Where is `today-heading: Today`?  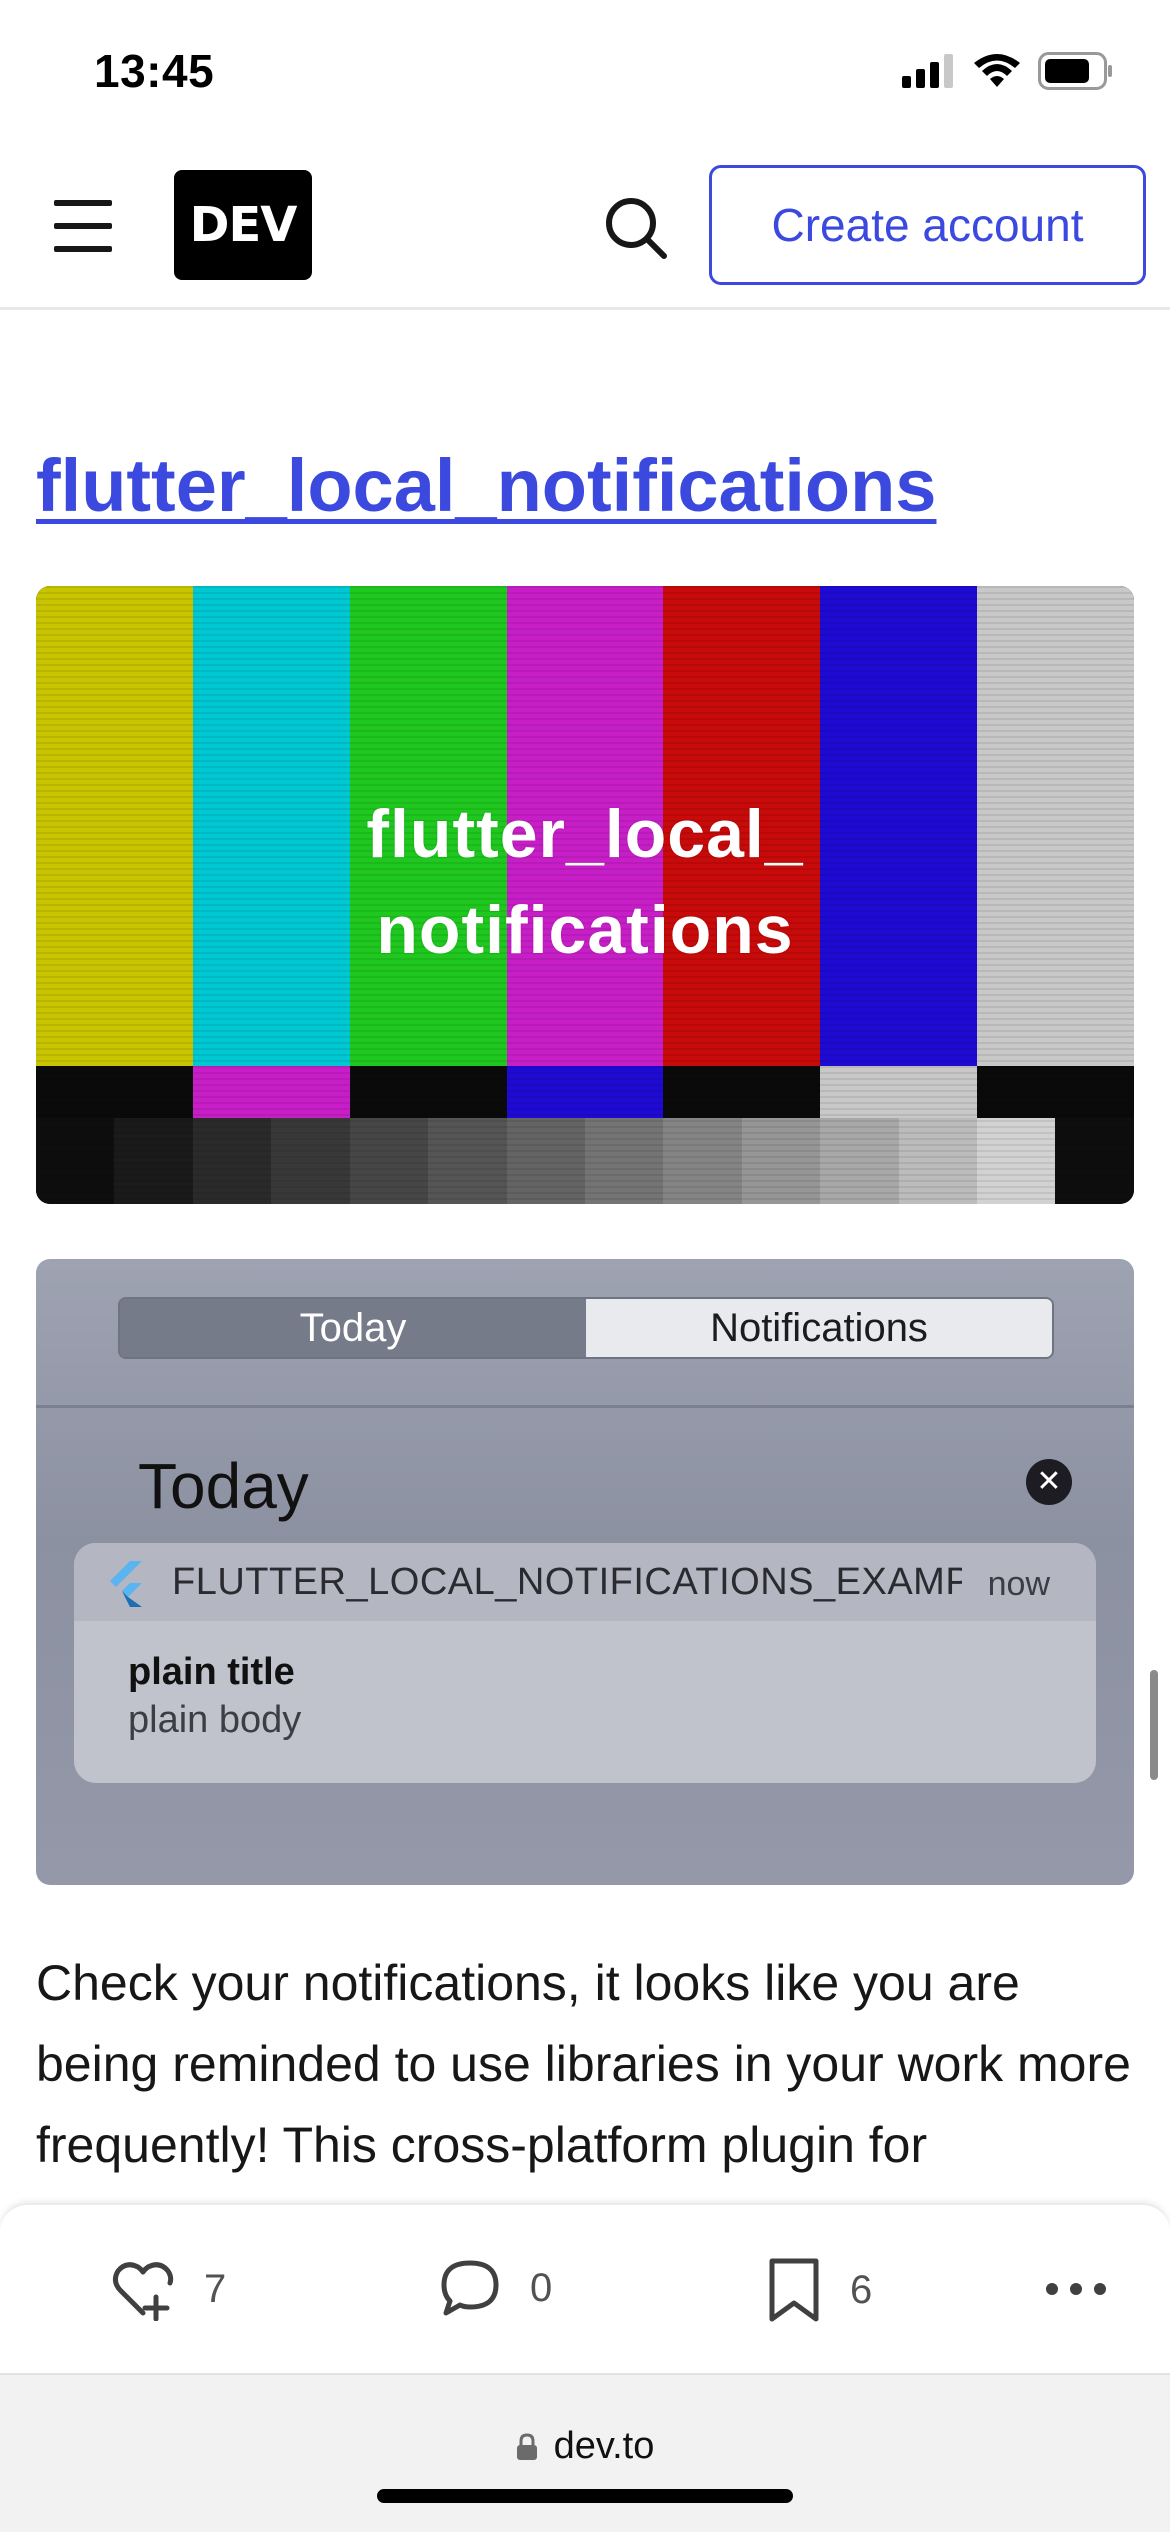
today-heading: Today is located at coordinates (223, 1486).